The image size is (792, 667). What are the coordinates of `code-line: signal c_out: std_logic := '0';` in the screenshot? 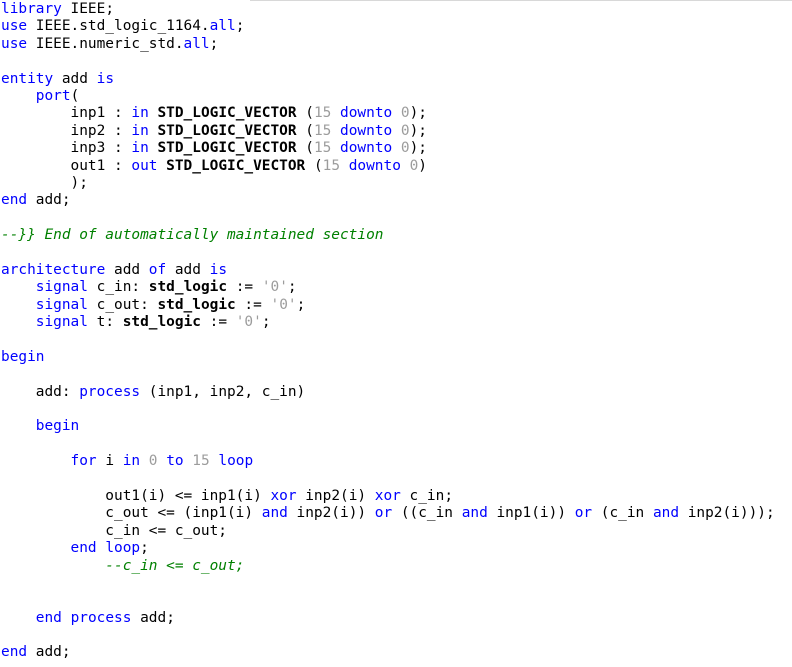 It's located at (388, 305).